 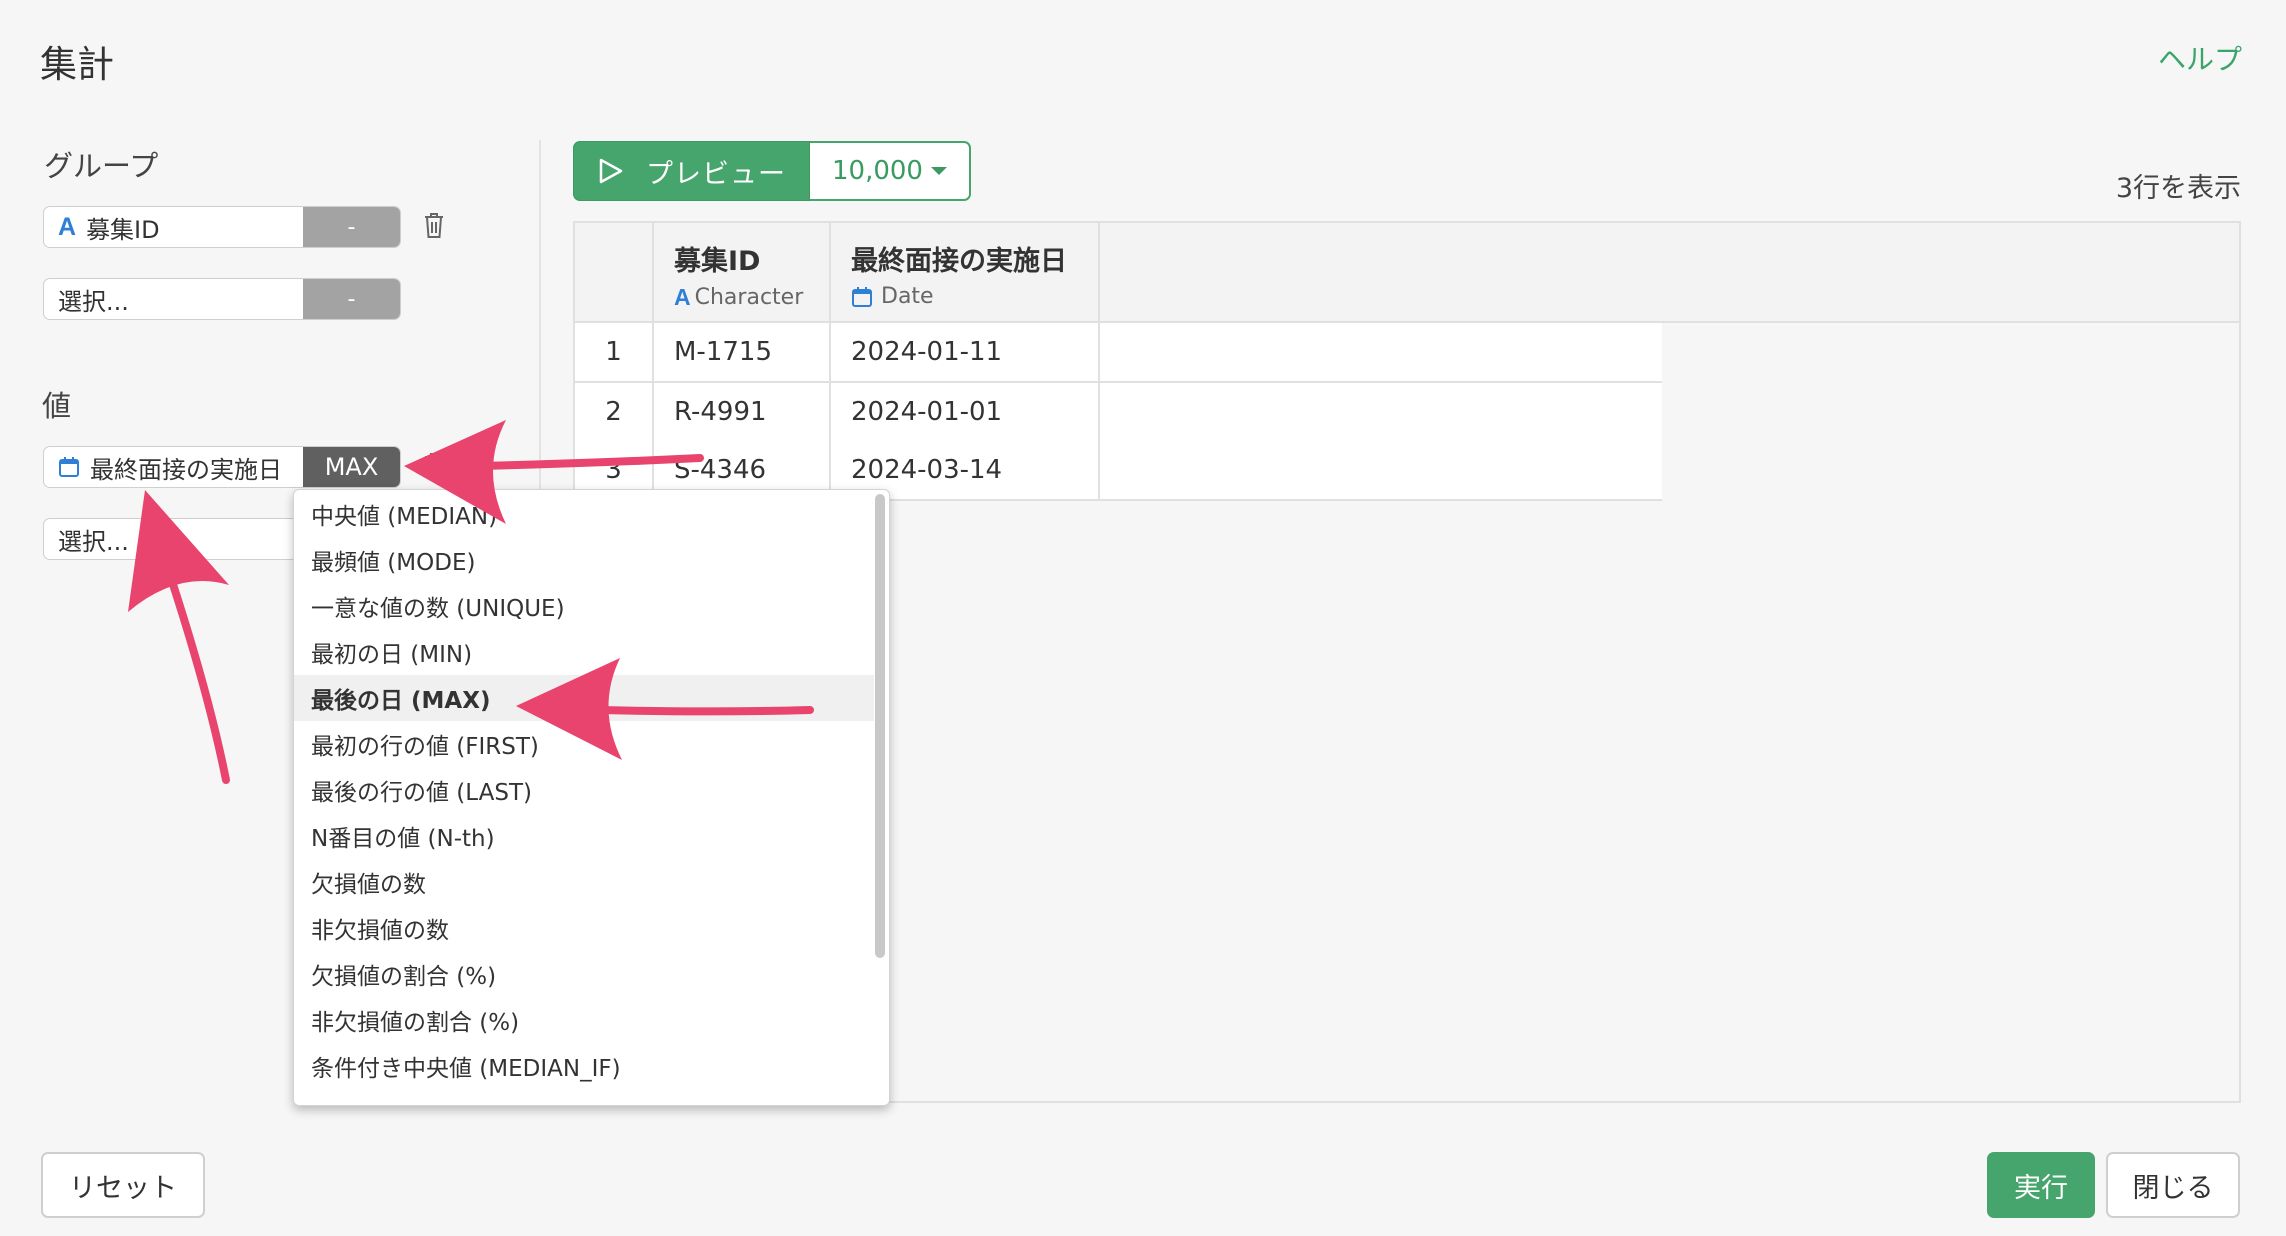 I want to click on run-button: 実行, so click(x=2041, y=1185).